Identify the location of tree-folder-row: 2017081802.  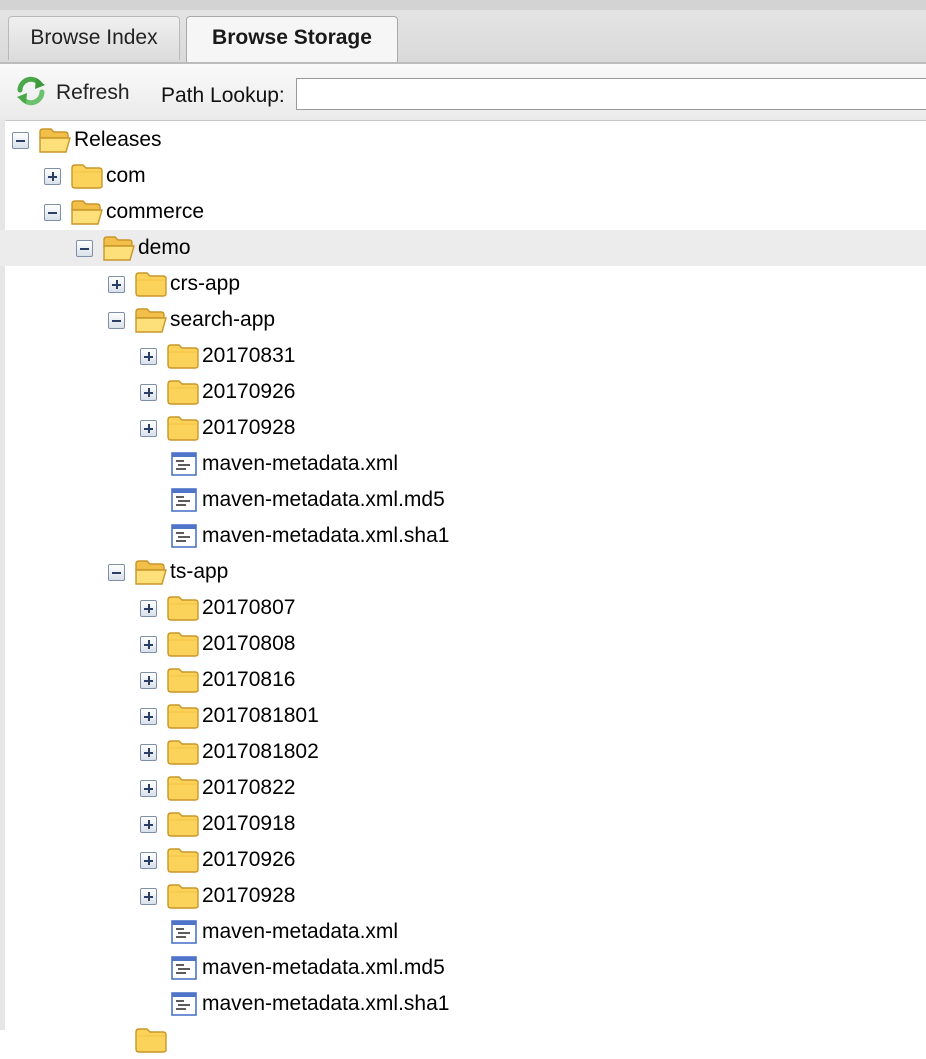
(463, 752).